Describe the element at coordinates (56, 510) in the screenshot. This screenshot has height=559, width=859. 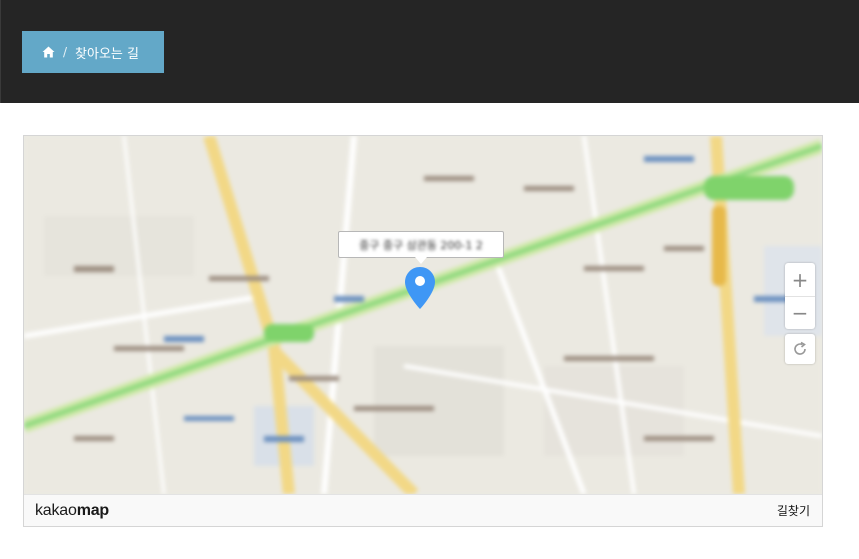
I see `logo-light: kakao` at that location.